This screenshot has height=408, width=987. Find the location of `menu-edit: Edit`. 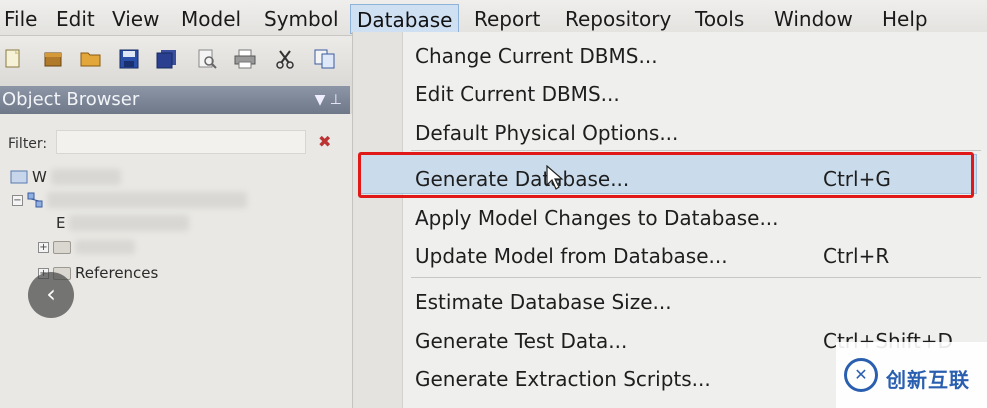

menu-edit: Edit is located at coordinates (75, 19).